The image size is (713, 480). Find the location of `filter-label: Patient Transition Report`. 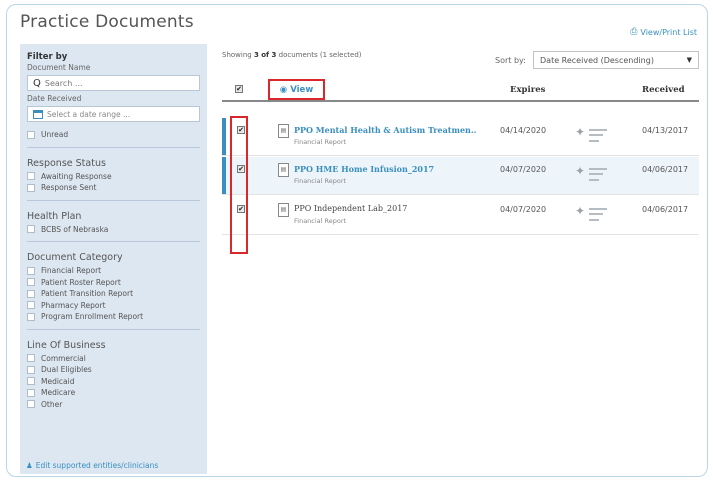

filter-label: Patient Transition Report is located at coordinates (87, 294).